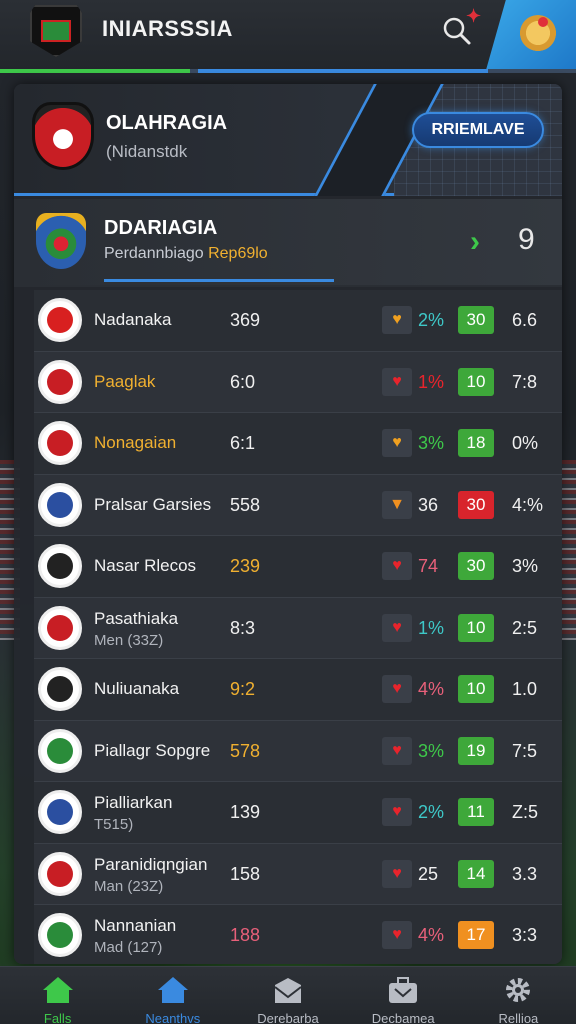  I want to click on home-icon, so click(58, 990).